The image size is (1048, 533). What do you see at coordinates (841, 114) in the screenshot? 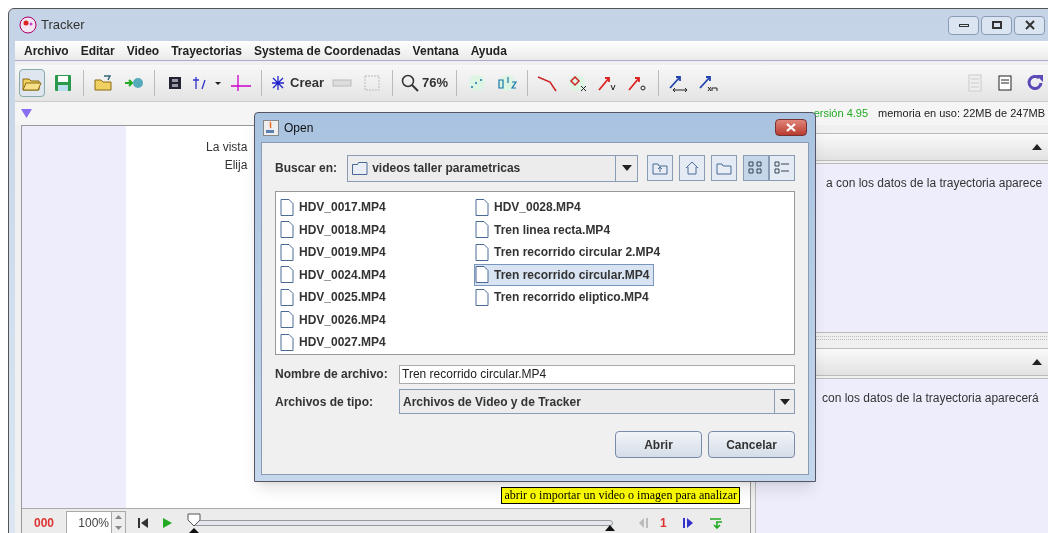
I see `version-text: ersión 4.95` at bounding box center [841, 114].